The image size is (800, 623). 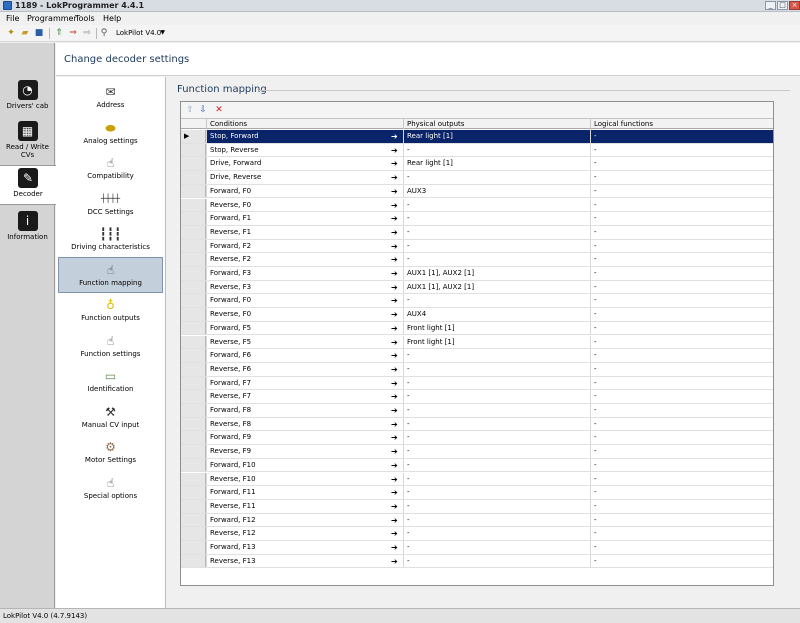 What do you see at coordinates (27, 141) in the screenshot?
I see `nav-read-write-cvs: ▦ Read / Write CVs` at bounding box center [27, 141].